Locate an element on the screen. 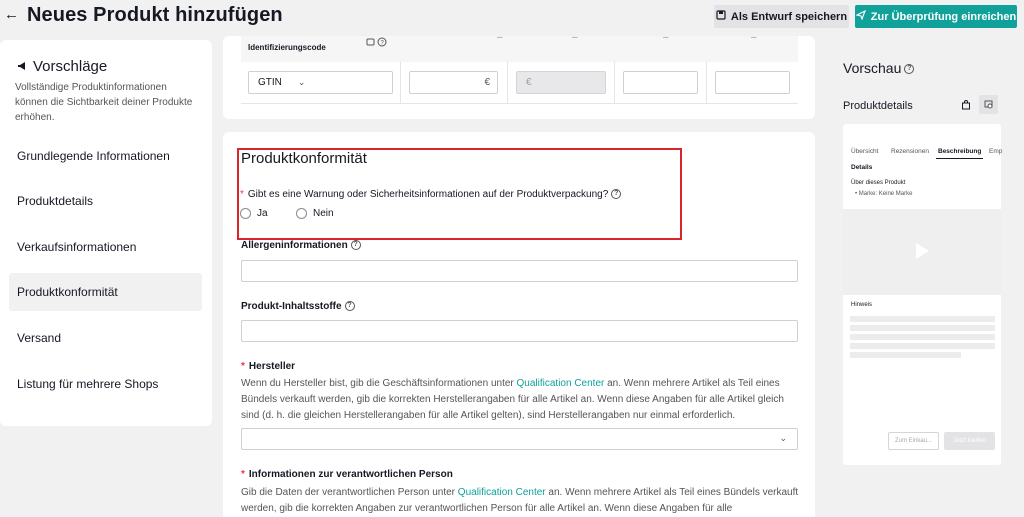 The width and height of the screenshot is (1024, 517). preview-brand: • Marke: Keine Marke is located at coordinates (884, 194).